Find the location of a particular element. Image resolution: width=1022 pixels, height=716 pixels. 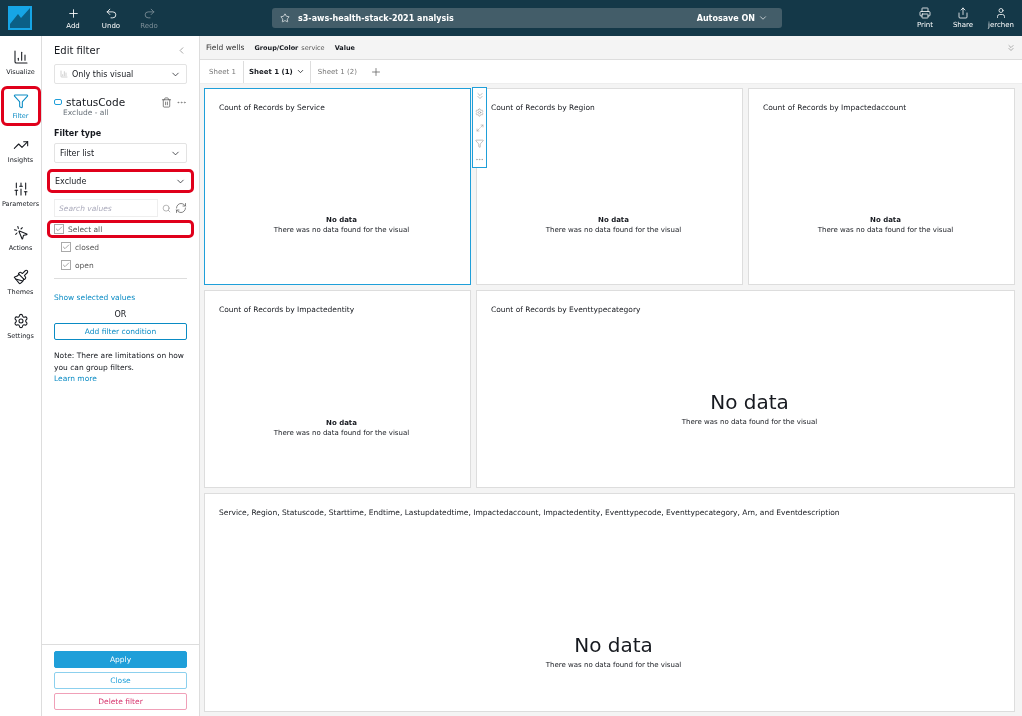

field-name: statusCode is located at coordinates (96, 102).